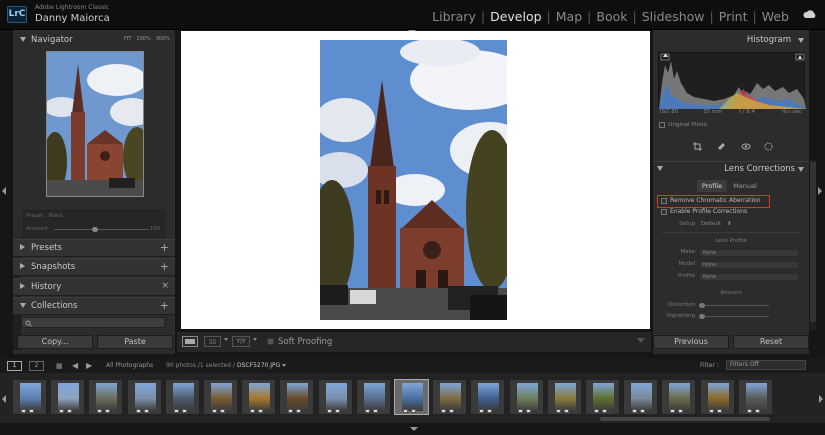 The height and width of the screenshot is (435, 825). I want to click on profile-dropdown: None, so click(749, 277).